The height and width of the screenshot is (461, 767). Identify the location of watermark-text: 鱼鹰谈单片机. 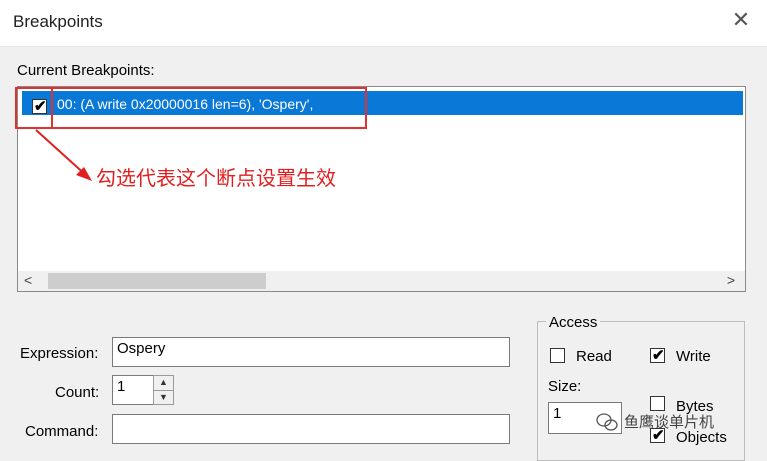
(669, 422).